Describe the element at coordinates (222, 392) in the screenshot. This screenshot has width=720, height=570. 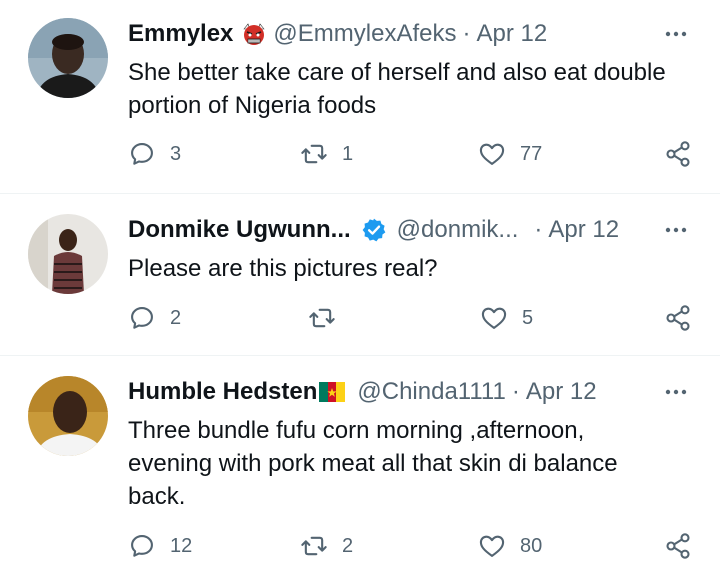
I see `author-name: Humble Hedsten` at that location.